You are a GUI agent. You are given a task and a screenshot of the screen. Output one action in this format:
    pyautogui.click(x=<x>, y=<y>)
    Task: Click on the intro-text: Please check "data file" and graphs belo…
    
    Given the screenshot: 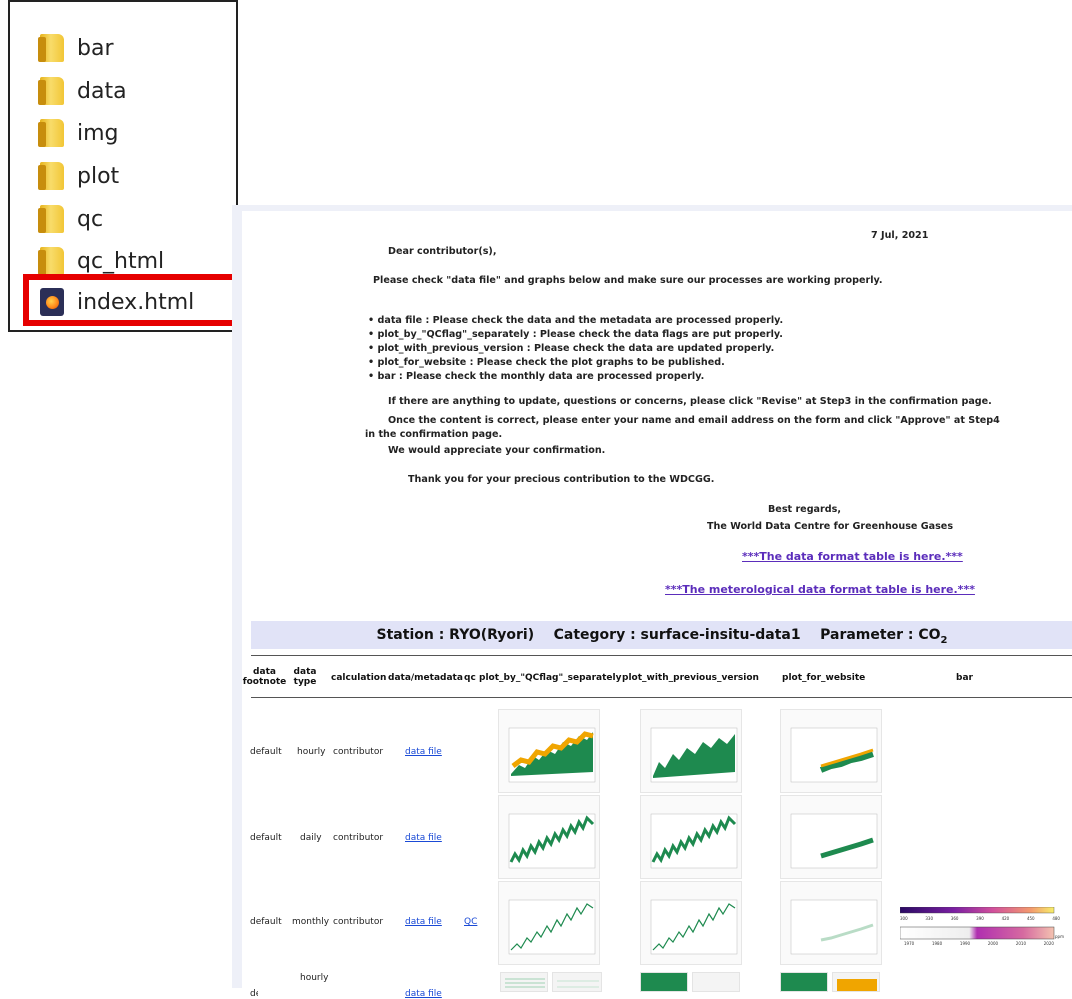 What is the action you would take?
    pyautogui.click(x=628, y=280)
    